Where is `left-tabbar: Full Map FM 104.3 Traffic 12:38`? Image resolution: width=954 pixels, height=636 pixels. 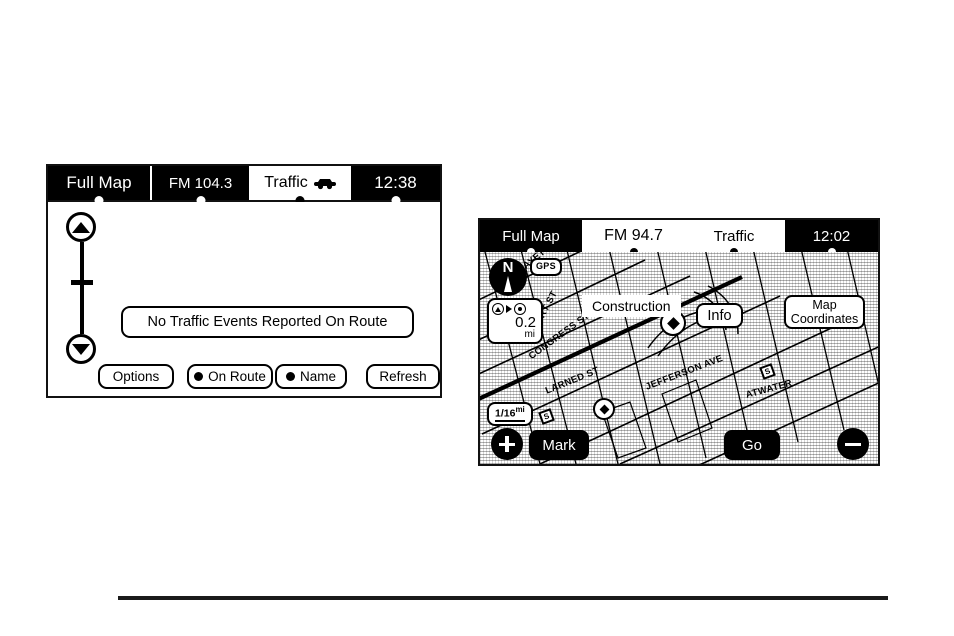 left-tabbar: Full Map FM 104.3 Traffic 12:38 is located at coordinates (244, 185).